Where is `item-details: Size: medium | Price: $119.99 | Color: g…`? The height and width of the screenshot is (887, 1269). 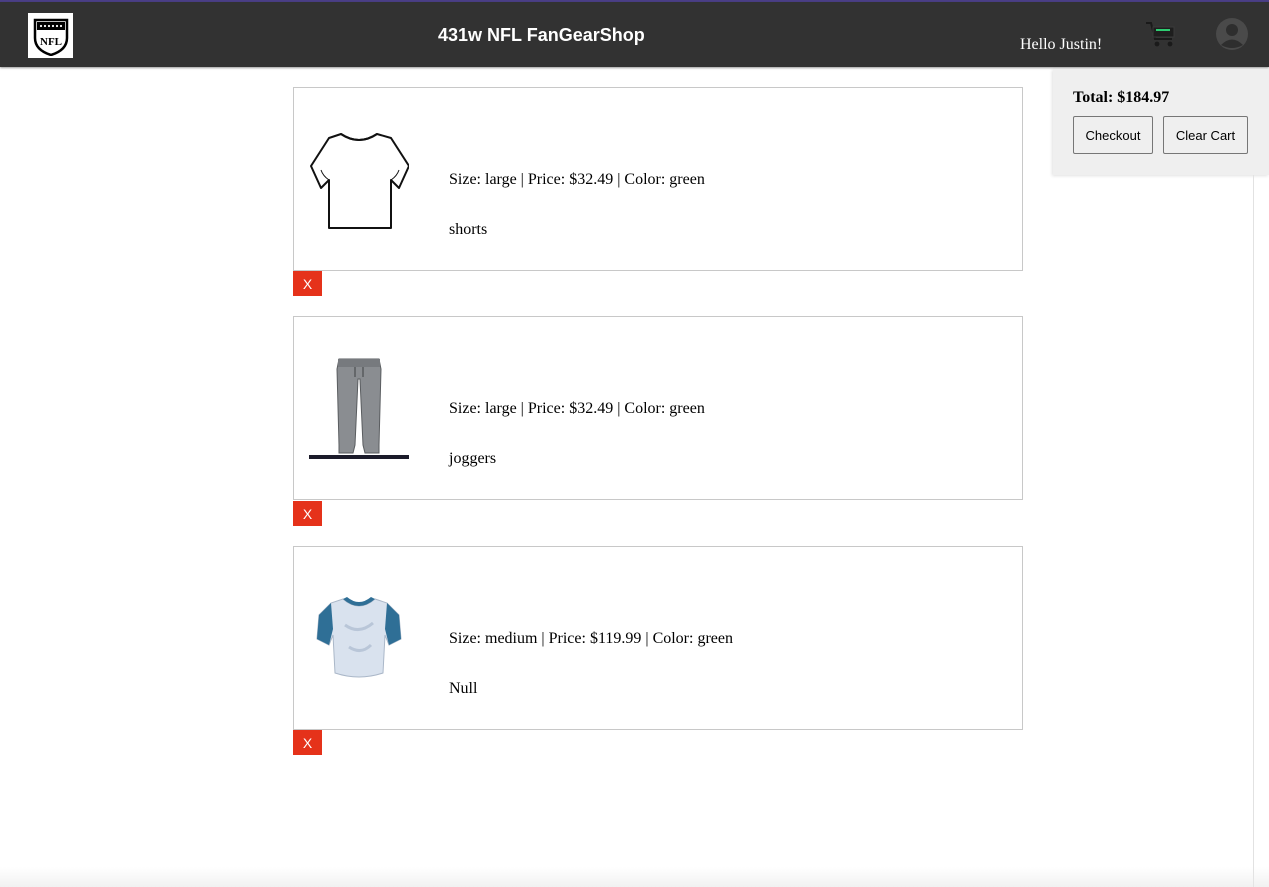
item-details: Size: medium | Price: $119.99 | Color: g… is located at coordinates (591, 638).